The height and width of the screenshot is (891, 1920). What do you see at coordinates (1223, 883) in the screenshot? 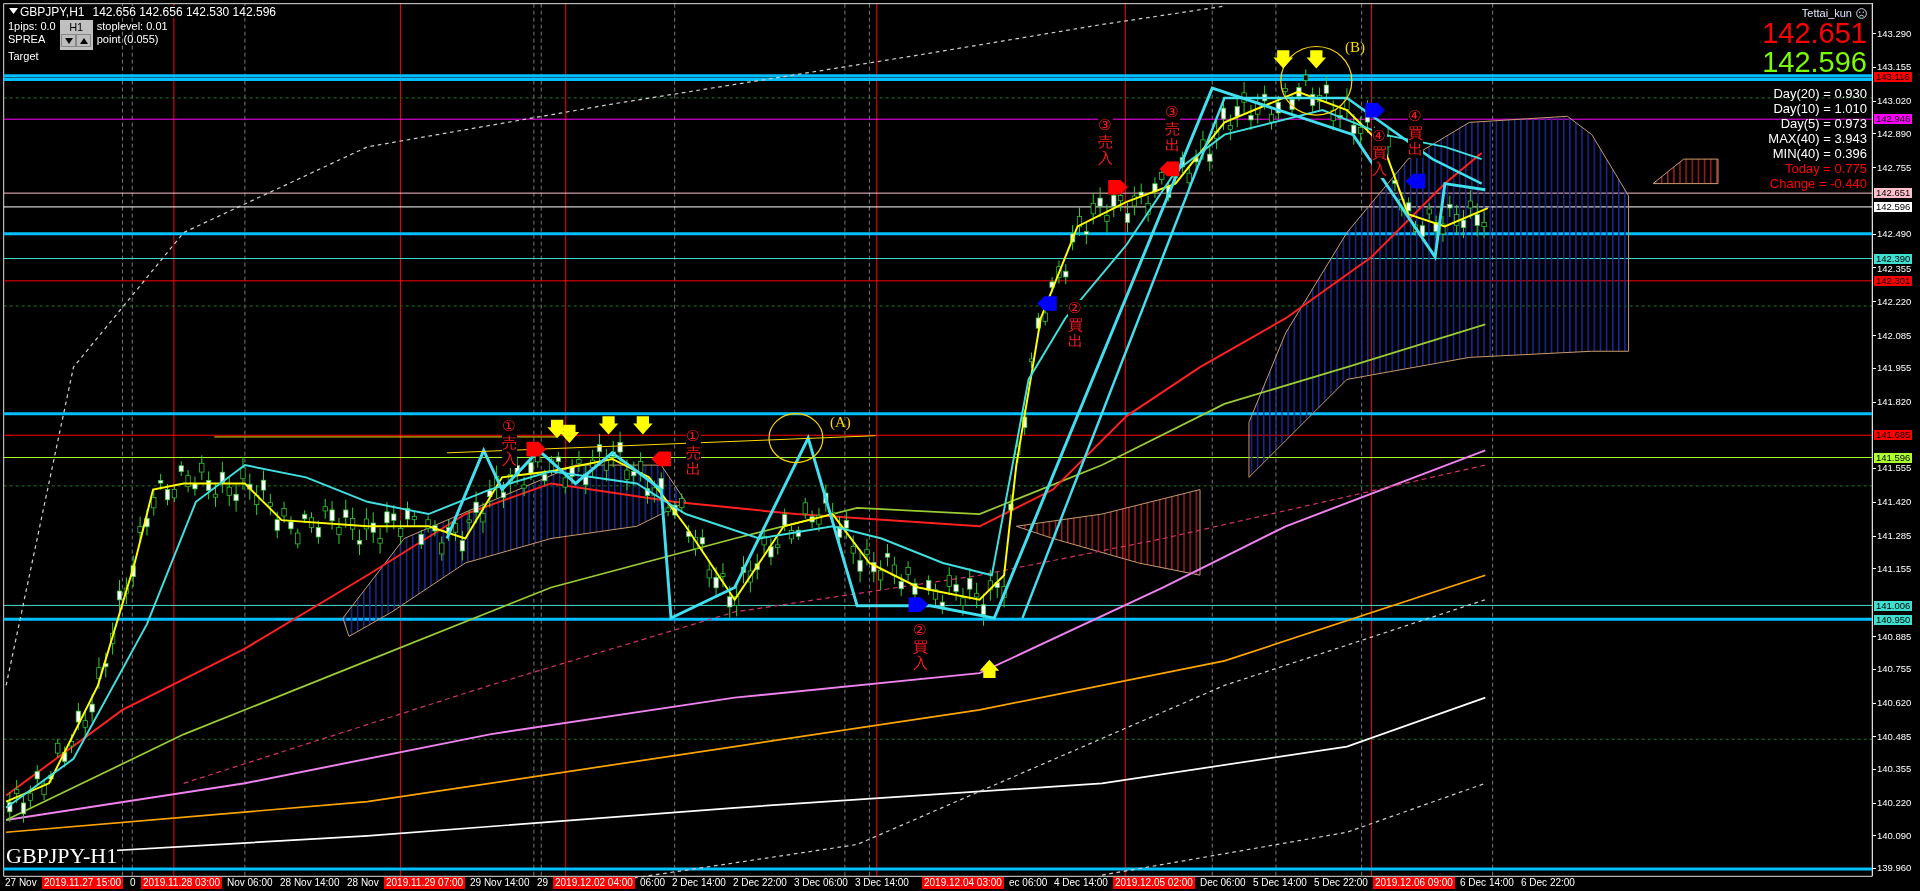
I see `time-tick-label: Dec 06:00` at bounding box center [1223, 883].